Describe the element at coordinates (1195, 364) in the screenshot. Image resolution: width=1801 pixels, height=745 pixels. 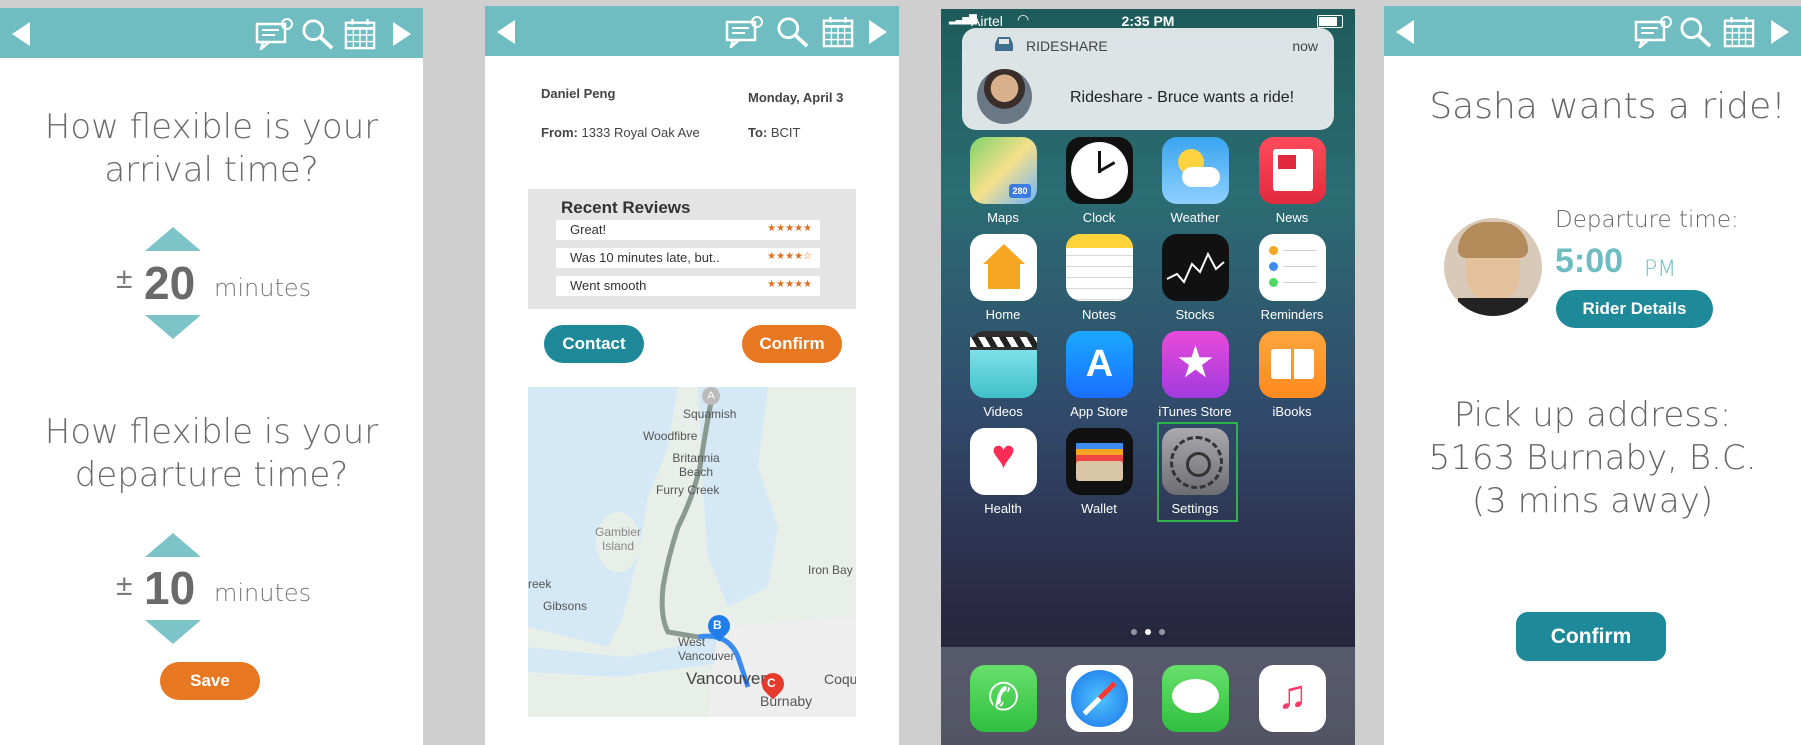
I see `itunes-store-icon: ★` at that location.